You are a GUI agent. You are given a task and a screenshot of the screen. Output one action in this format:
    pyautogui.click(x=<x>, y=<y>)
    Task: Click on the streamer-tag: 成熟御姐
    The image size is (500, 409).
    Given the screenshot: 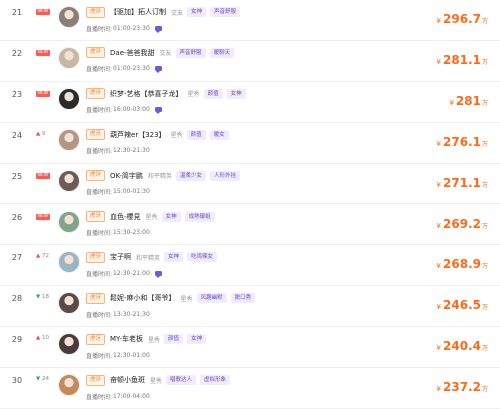 What is the action you would take?
    pyautogui.click(x=199, y=216)
    